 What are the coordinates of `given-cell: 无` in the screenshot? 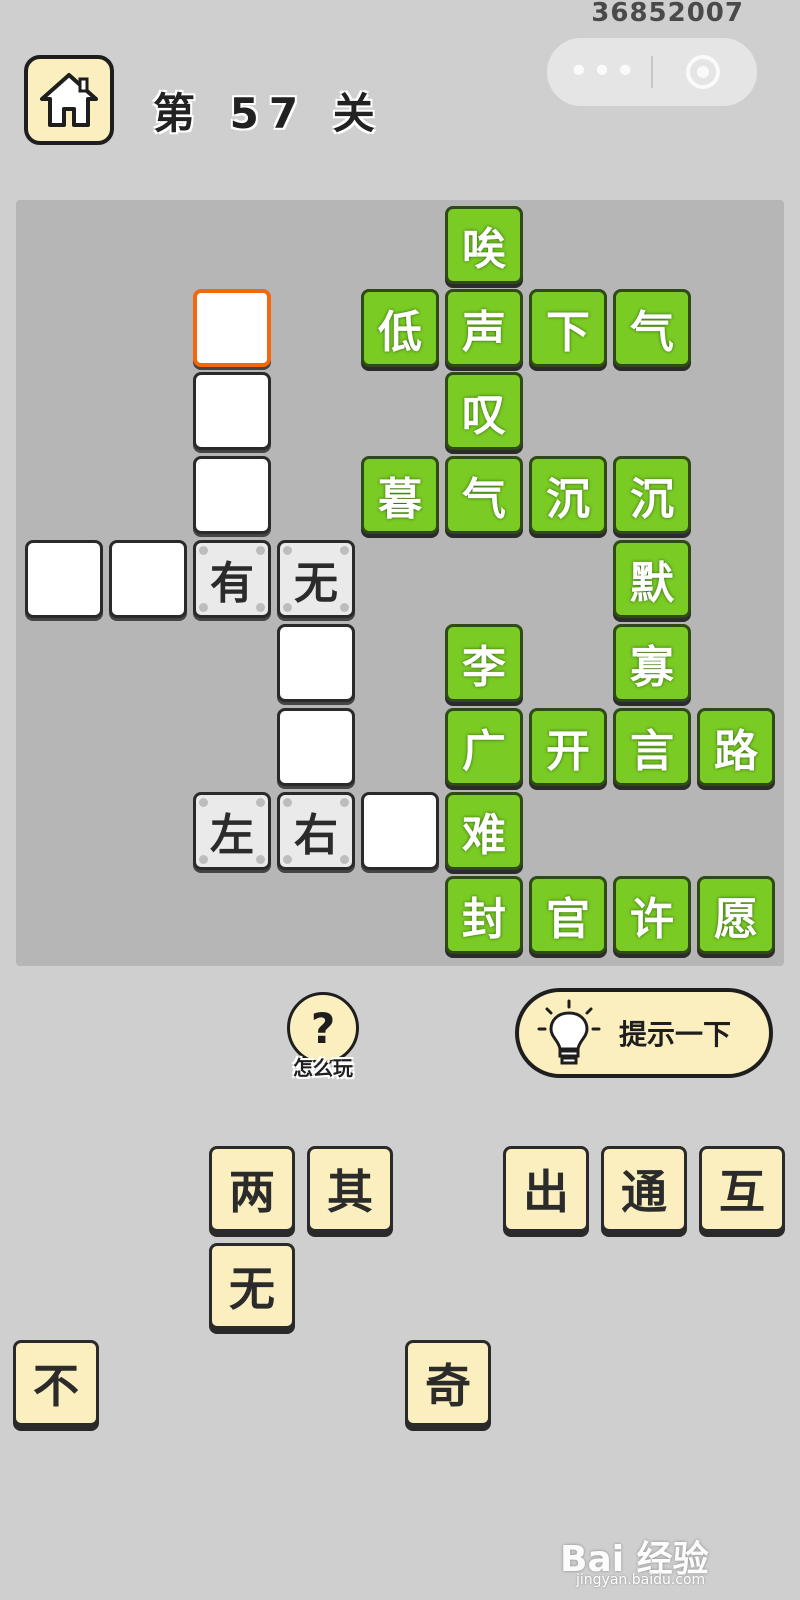 It's located at (316, 579).